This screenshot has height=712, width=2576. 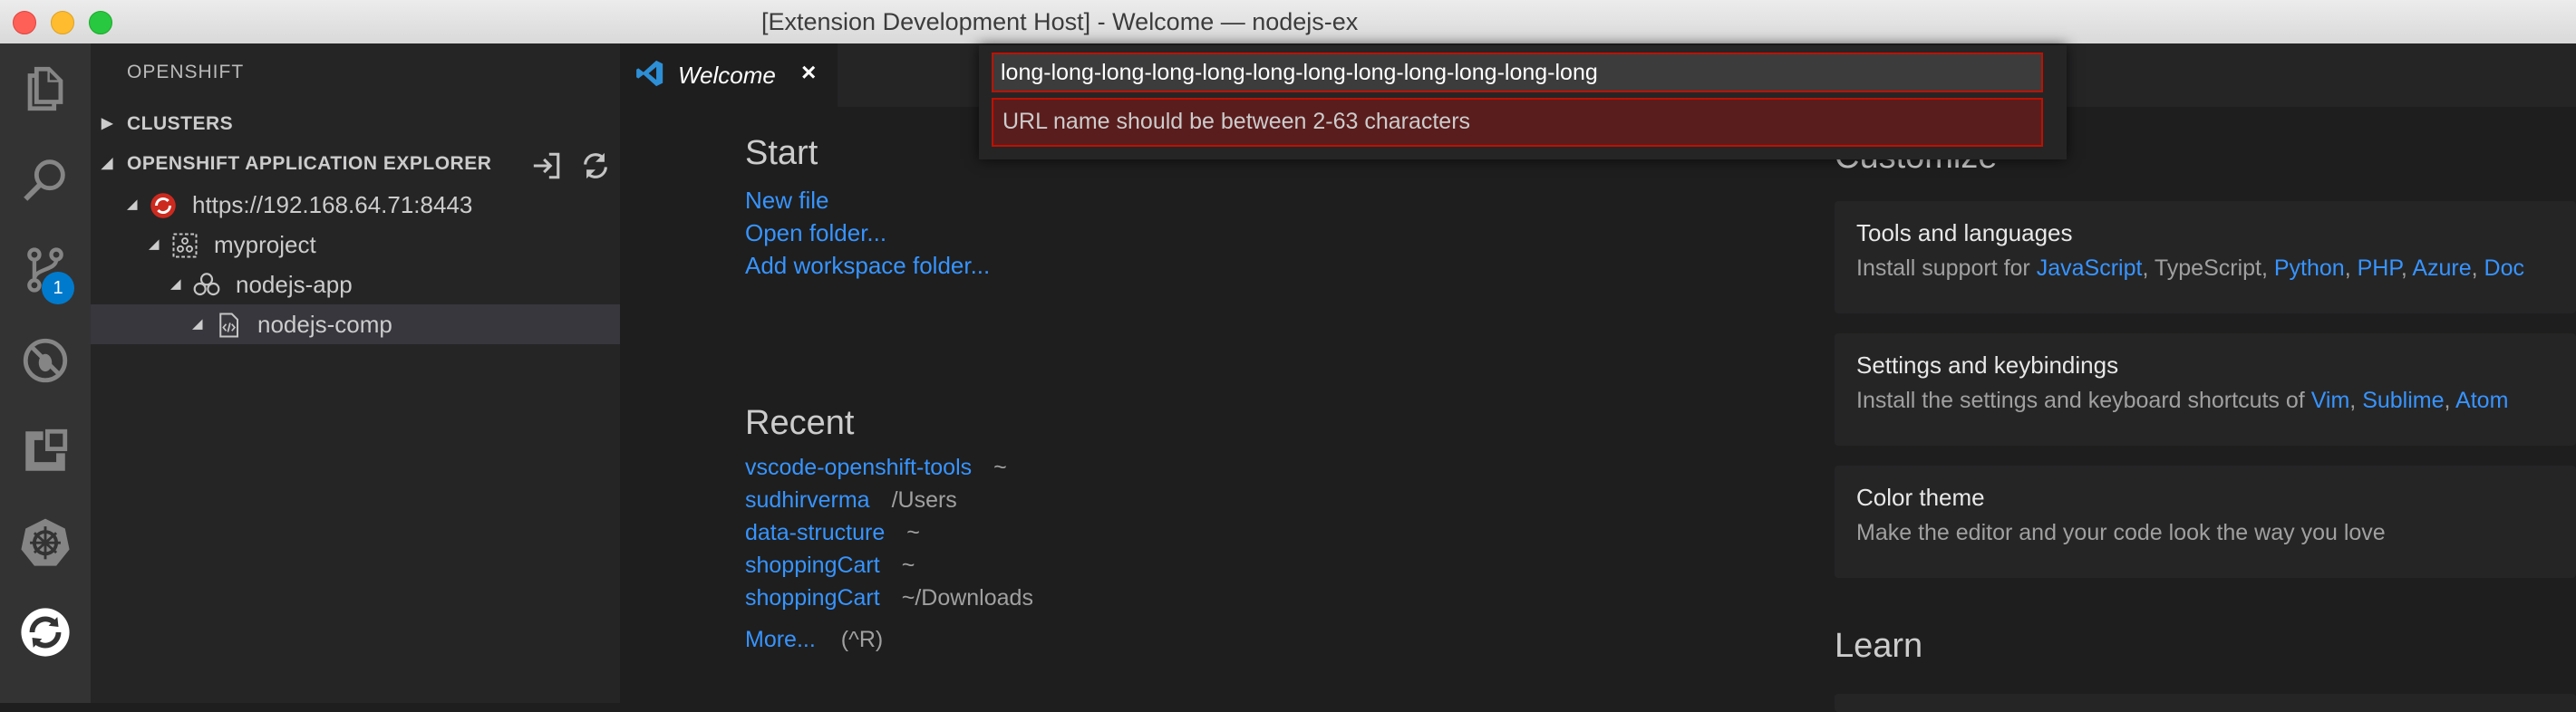 I want to click on openshift-activity, so click(x=45, y=633).